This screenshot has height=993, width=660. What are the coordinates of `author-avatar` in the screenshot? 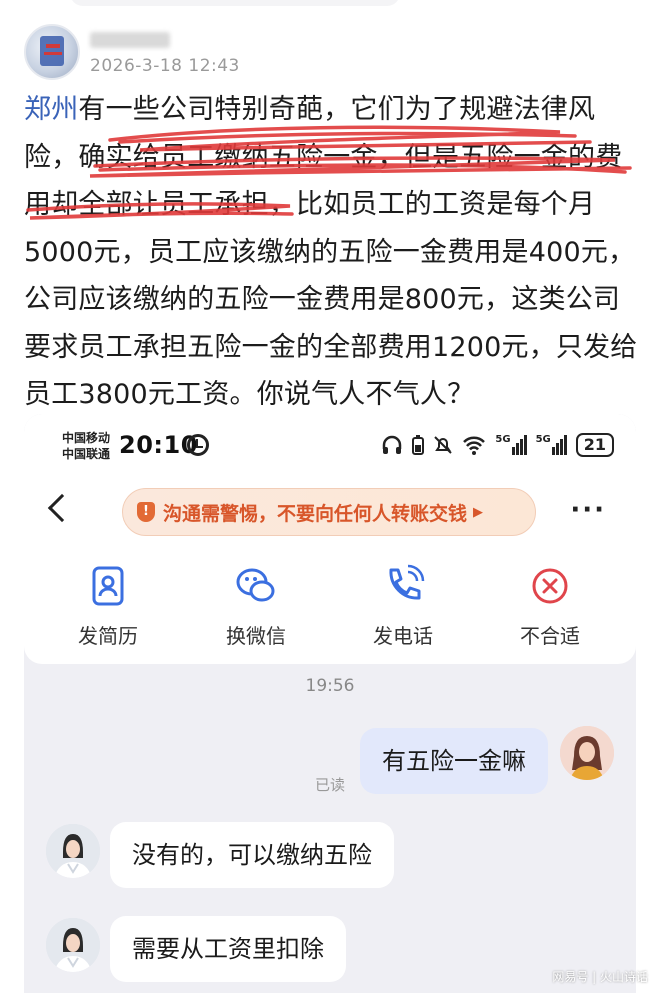 It's located at (52, 52).